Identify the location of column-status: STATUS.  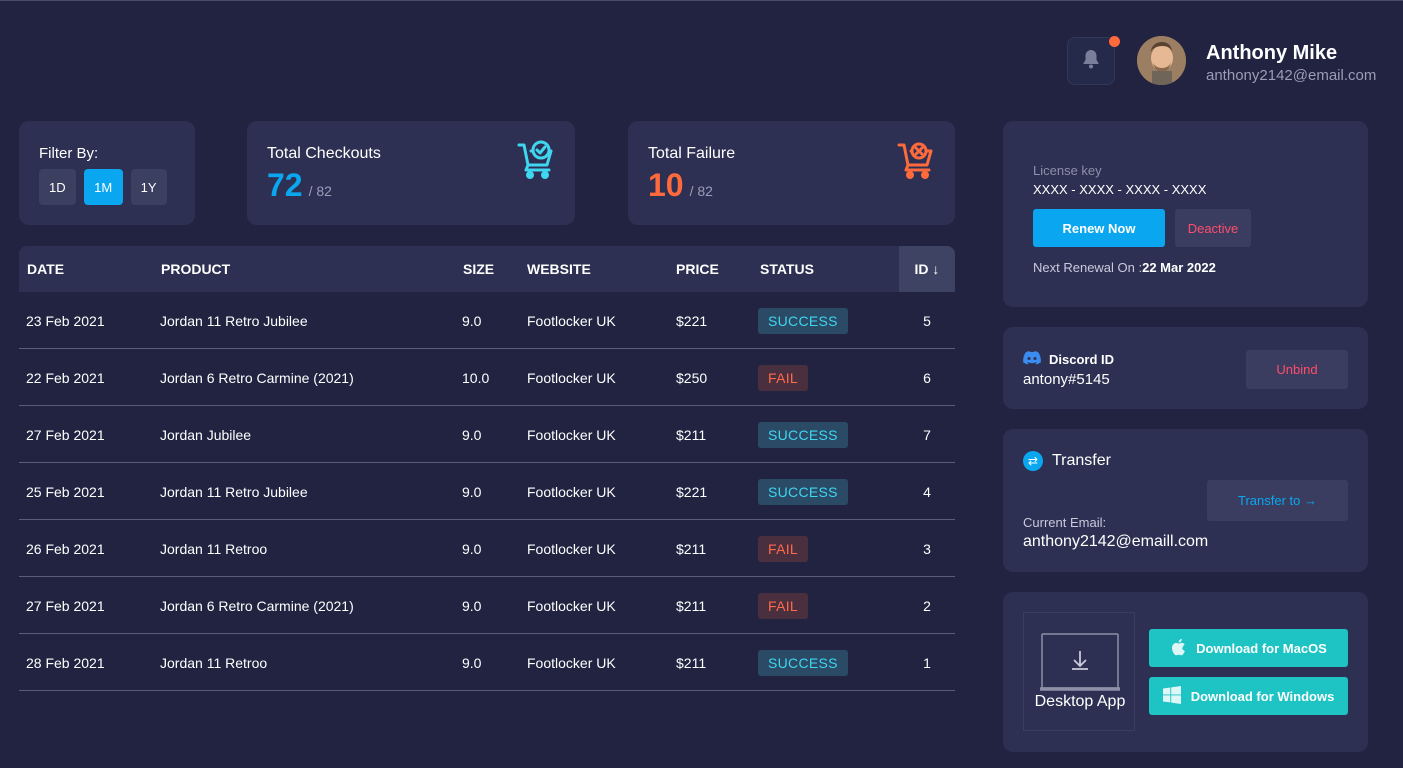
(787, 269).